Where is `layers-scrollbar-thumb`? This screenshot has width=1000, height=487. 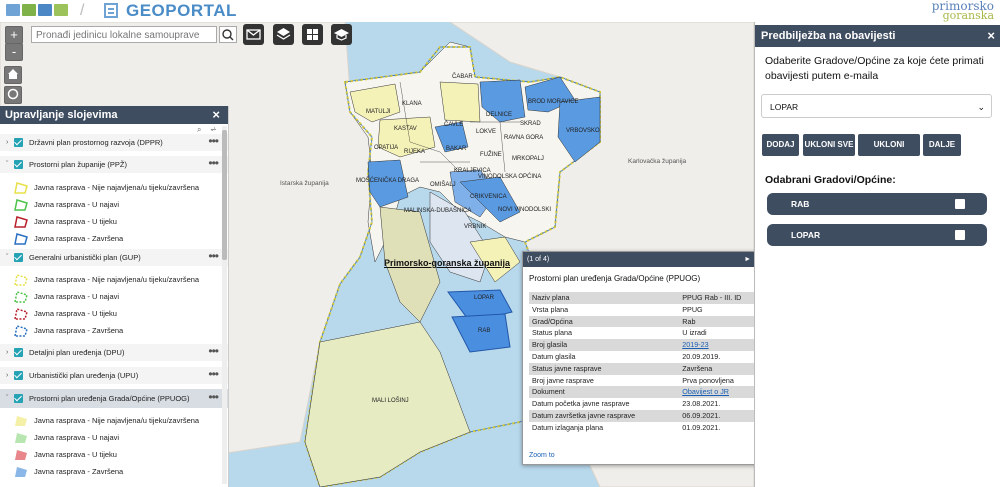
layers-scrollbar-thumb is located at coordinates (224, 195).